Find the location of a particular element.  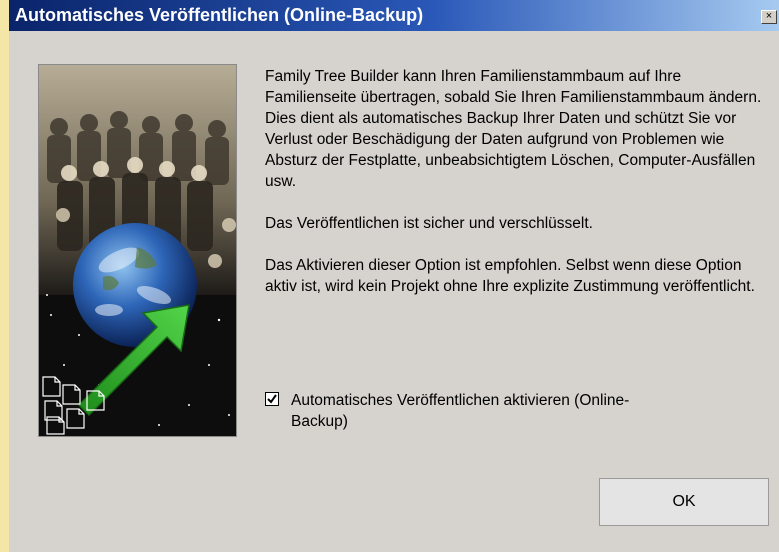

checkmark-icon is located at coordinates (272, 399).